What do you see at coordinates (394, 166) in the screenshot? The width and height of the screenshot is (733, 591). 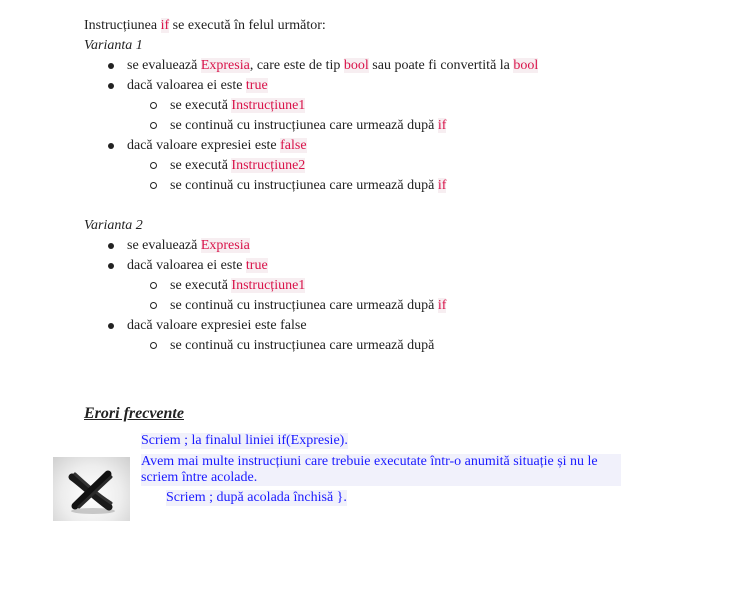 I see `list-subitem: se execută Instrucțiune2` at bounding box center [394, 166].